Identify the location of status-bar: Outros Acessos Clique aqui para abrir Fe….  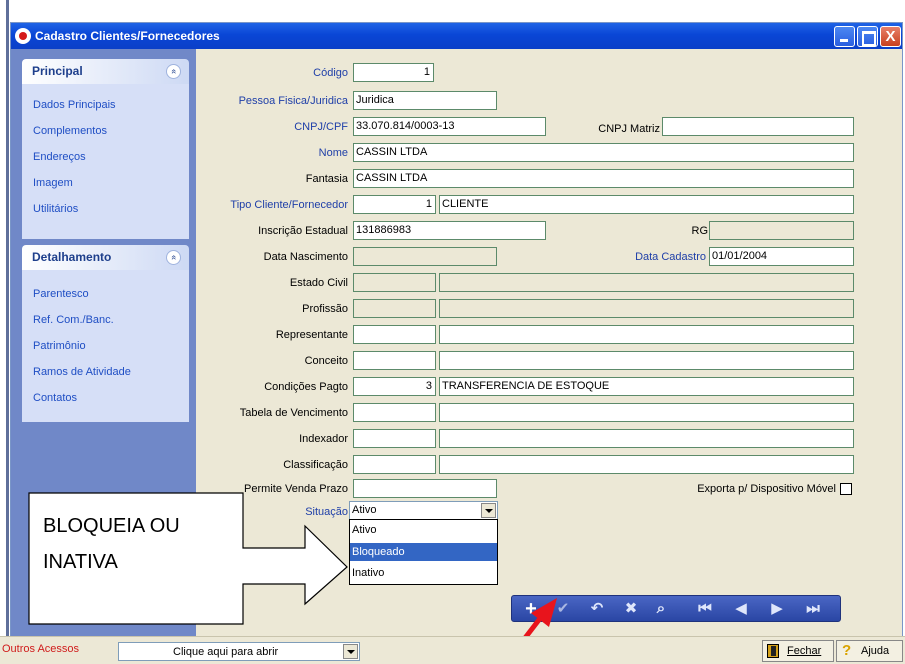
(452, 650).